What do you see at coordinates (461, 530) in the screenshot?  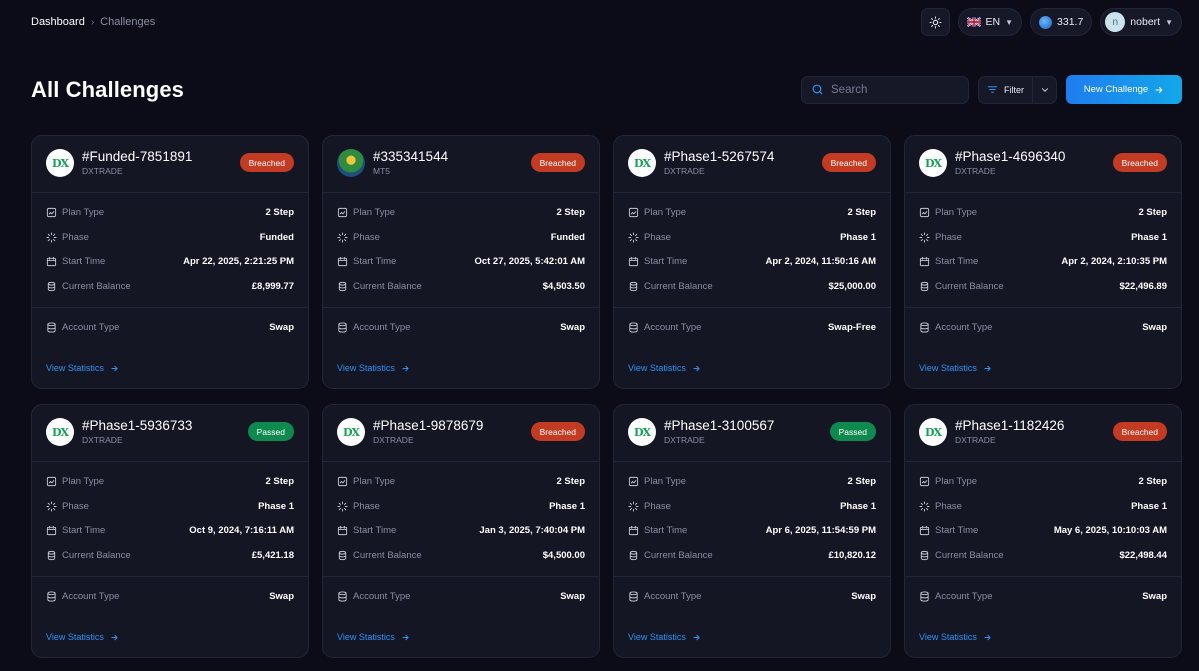 I see `start-time-row: Start Time Jan 3, 2025, 7:40:04 PM` at bounding box center [461, 530].